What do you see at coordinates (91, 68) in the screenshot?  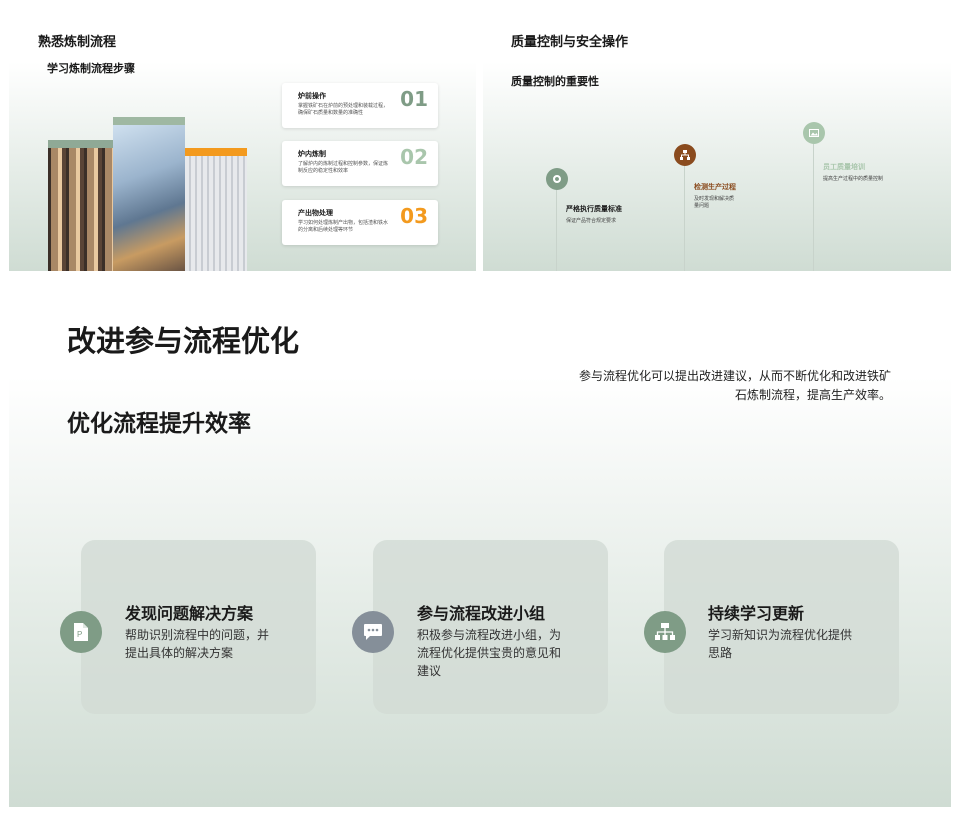 I see `slide-subtitle: 学习炼制流程步骤` at bounding box center [91, 68].